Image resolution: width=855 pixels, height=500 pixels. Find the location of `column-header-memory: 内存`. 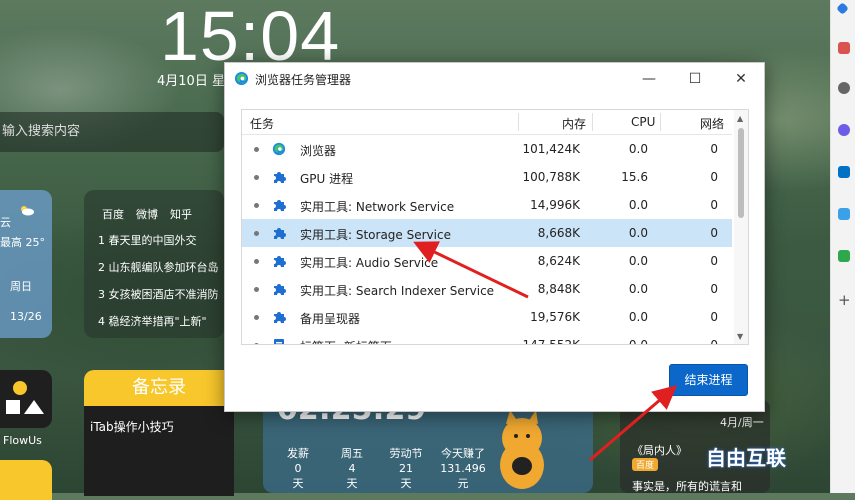

column-header-memory: 内存 is located at coordinates (574, 123).